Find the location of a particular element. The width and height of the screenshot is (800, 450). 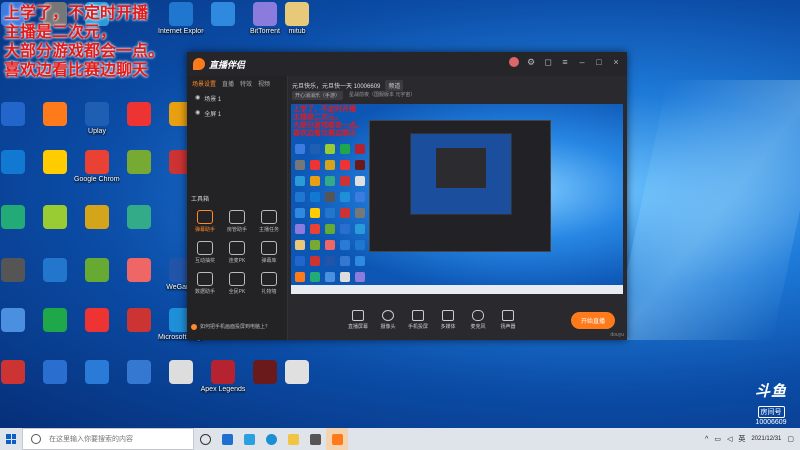

notice-icon: ◻ is located at coordinates (548, 62).